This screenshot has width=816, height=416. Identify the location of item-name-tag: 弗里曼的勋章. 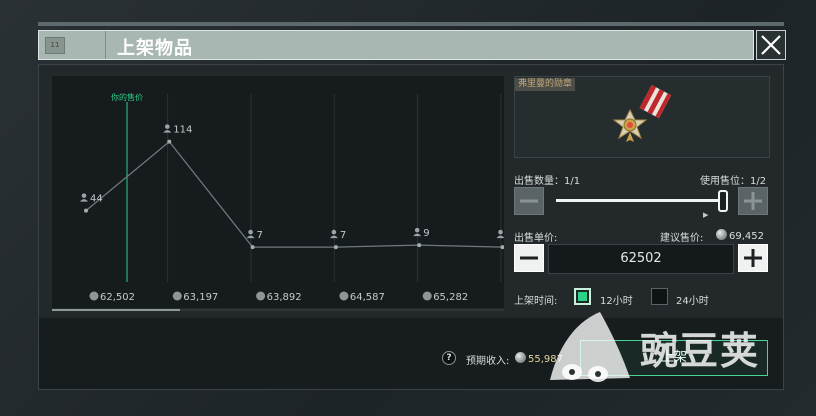
(545, 84).